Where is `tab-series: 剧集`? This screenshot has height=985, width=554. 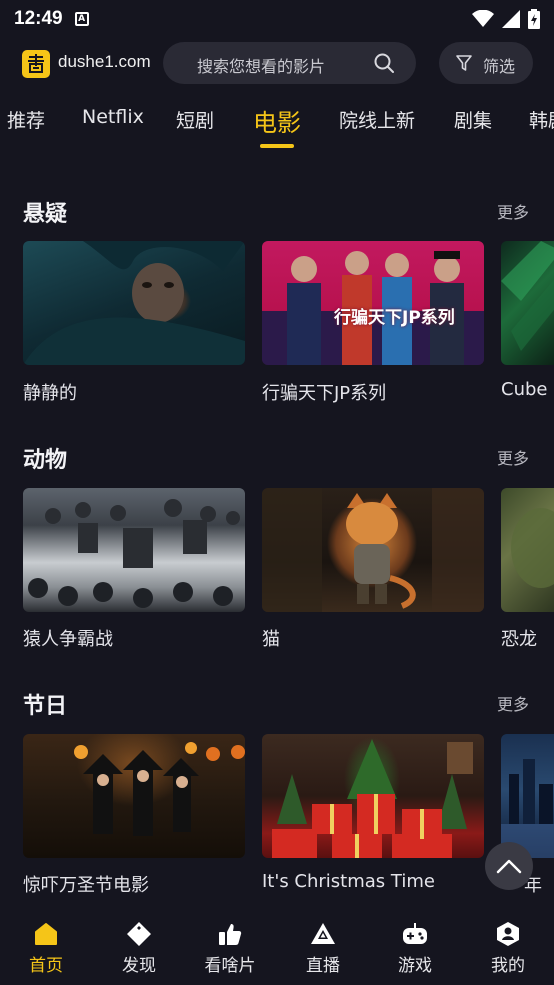
tab-series: 剧集 is located at coordinates (473, 119).